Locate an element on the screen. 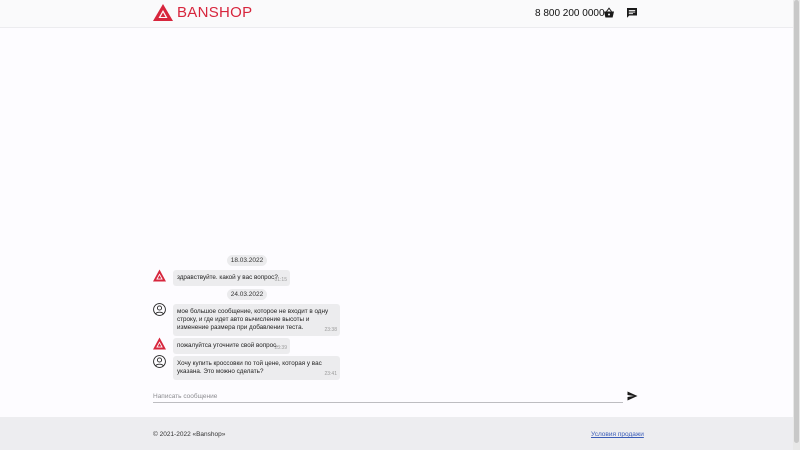 This screenshot has height=450, width=800. terms-of-sale-link: Условия продажи is located at coordinates (617, 434).